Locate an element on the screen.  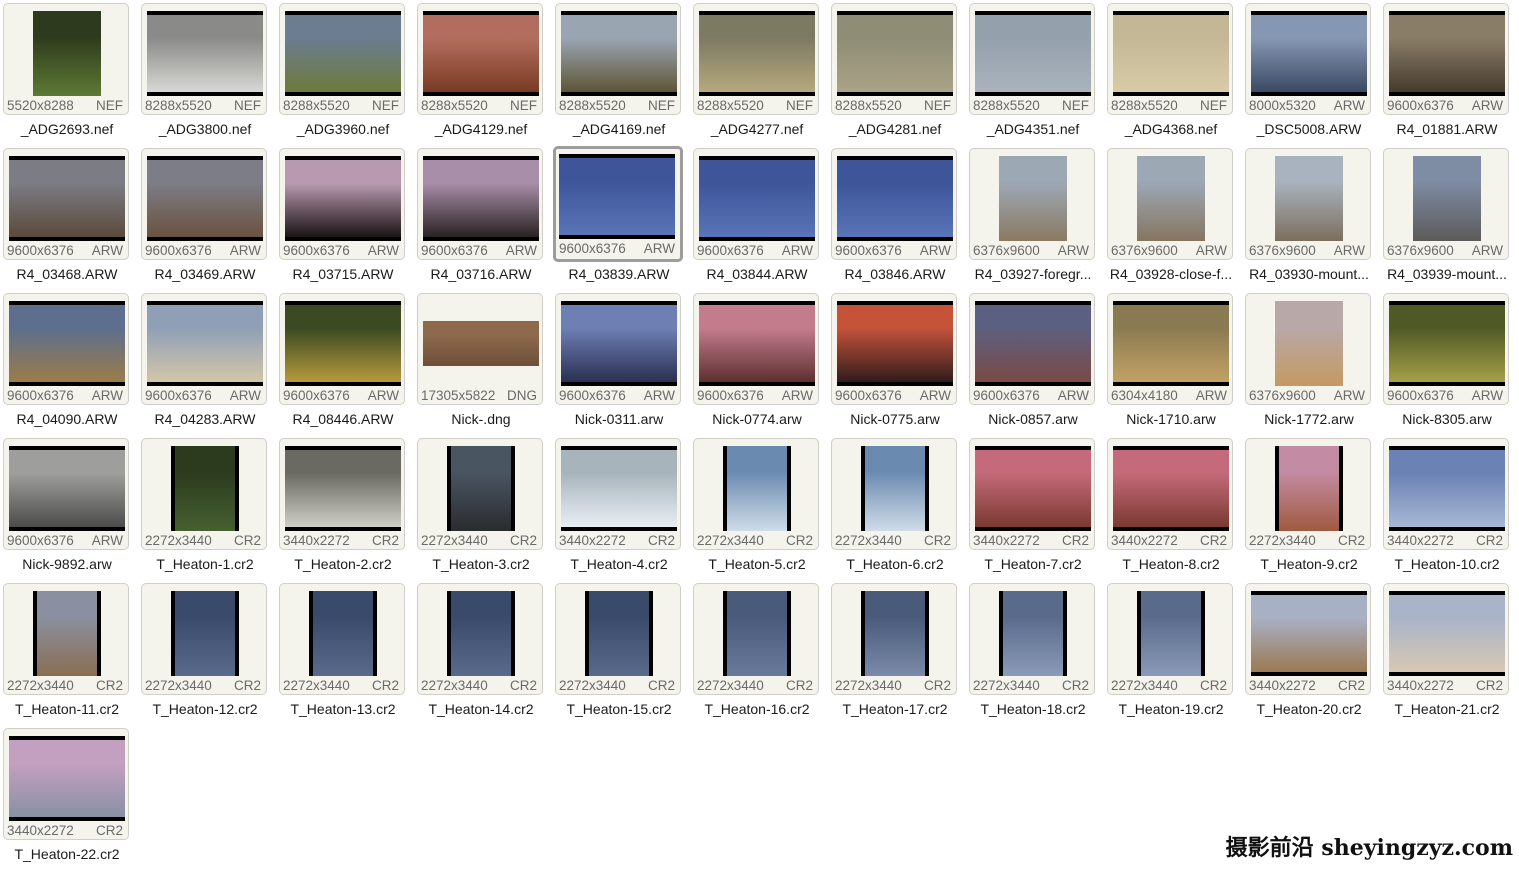
file-name: Nick-8305.arw is located at coordinates (1447, 419).